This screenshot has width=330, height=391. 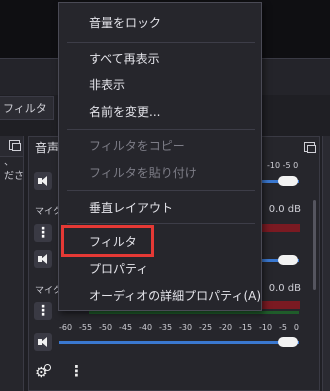 What do you see at coordinates (66, 327) in the screenshot?
I see `scale-tick: -60` at bounding box center [66, 327].